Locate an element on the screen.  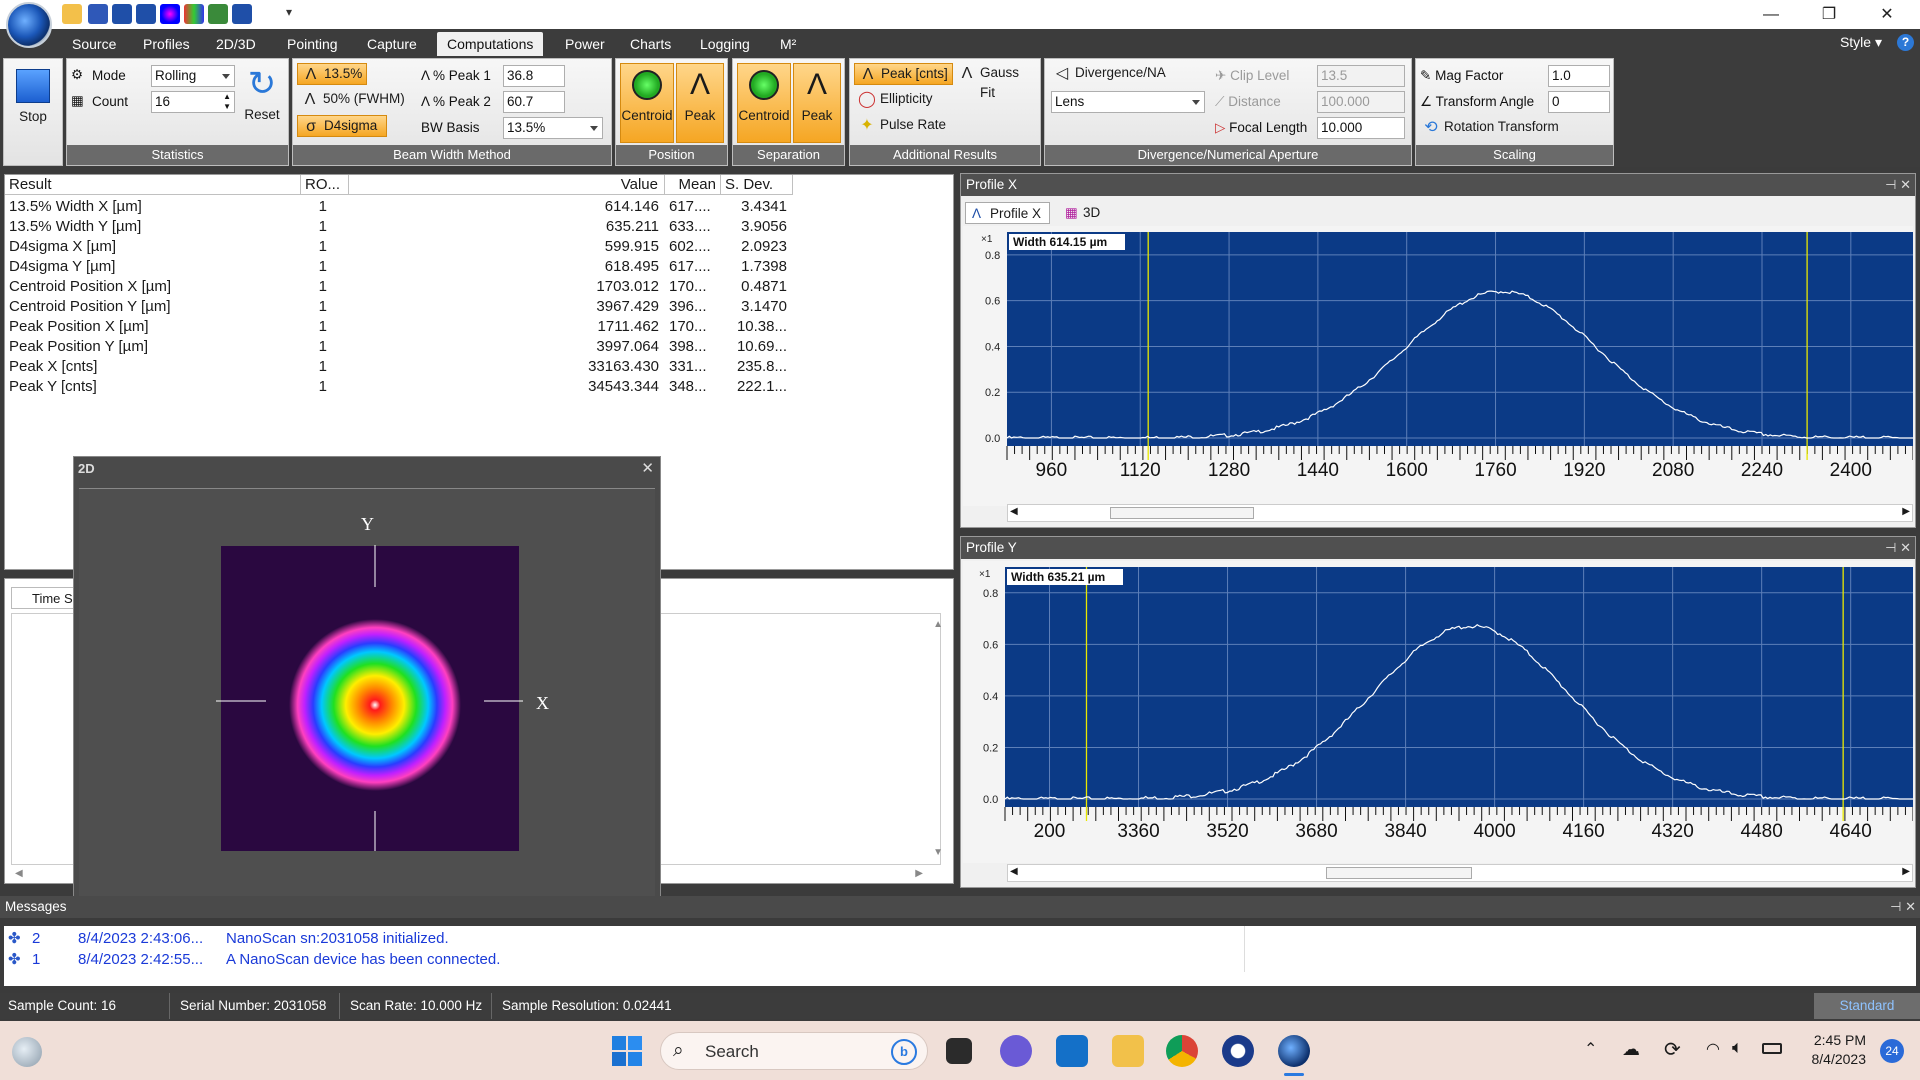
profile-a-icon is located at coordinates (242, 14).